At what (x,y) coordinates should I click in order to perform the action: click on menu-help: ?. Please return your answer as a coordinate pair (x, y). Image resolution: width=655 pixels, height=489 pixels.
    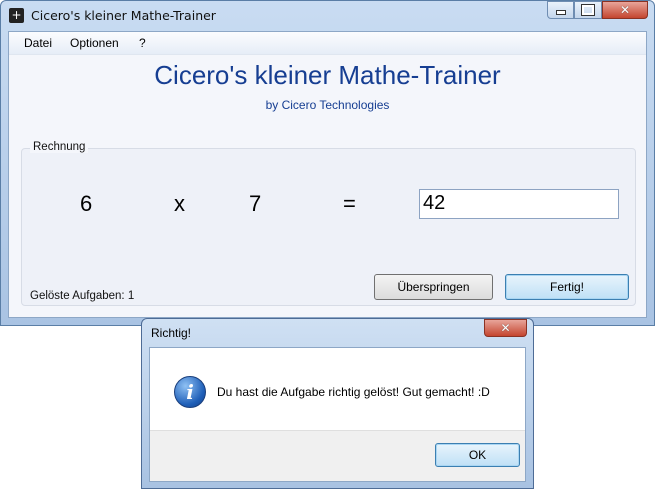
    Looking at the image, I should click on (142, 43).